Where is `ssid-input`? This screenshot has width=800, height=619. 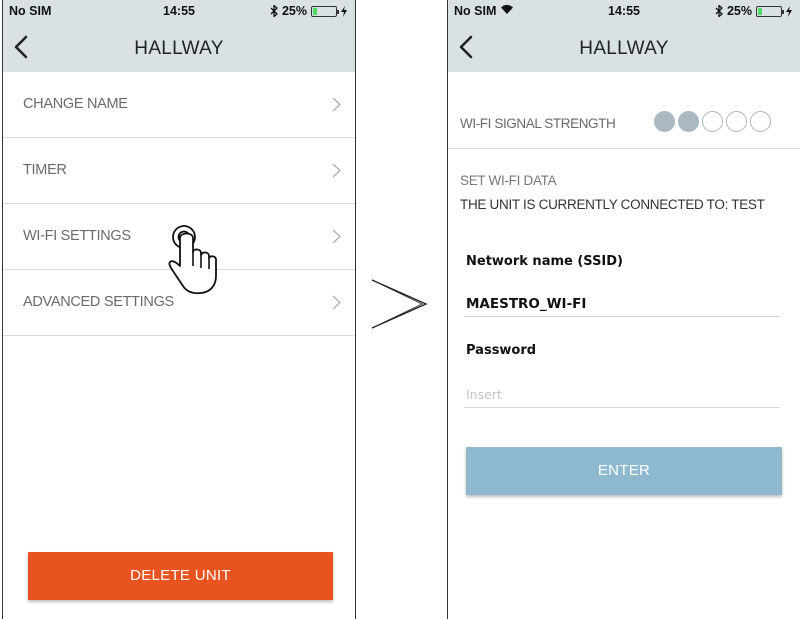 ssid-input is located at coordinates (622, 304).